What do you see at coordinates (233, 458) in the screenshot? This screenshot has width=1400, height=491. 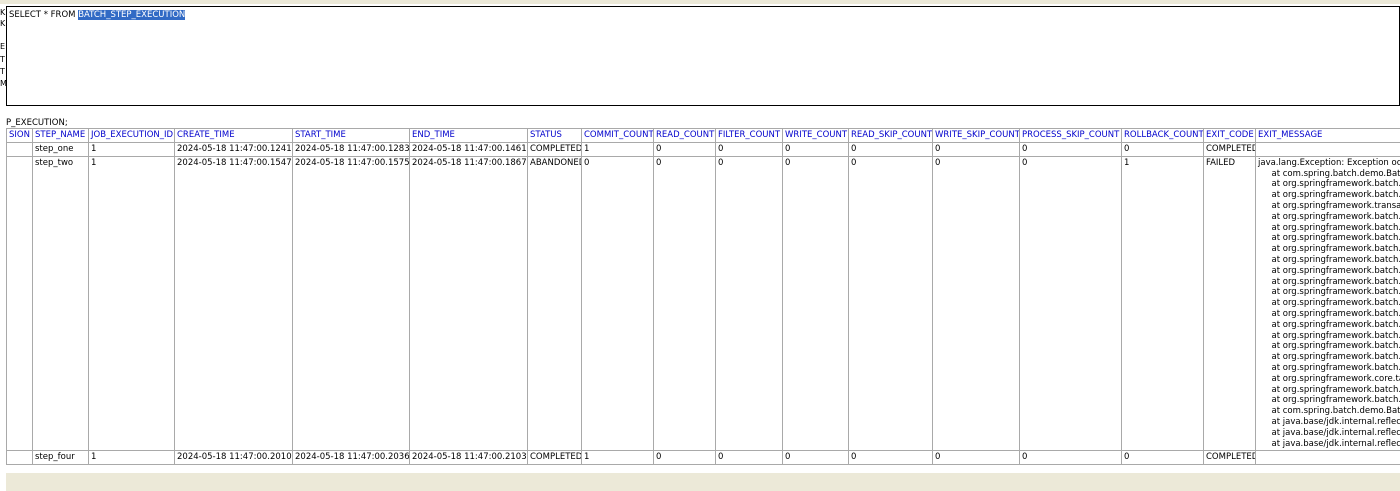 I see `table-cell: 2024-05-18 11:47:00.201096172` at bounding box center [233, 458].